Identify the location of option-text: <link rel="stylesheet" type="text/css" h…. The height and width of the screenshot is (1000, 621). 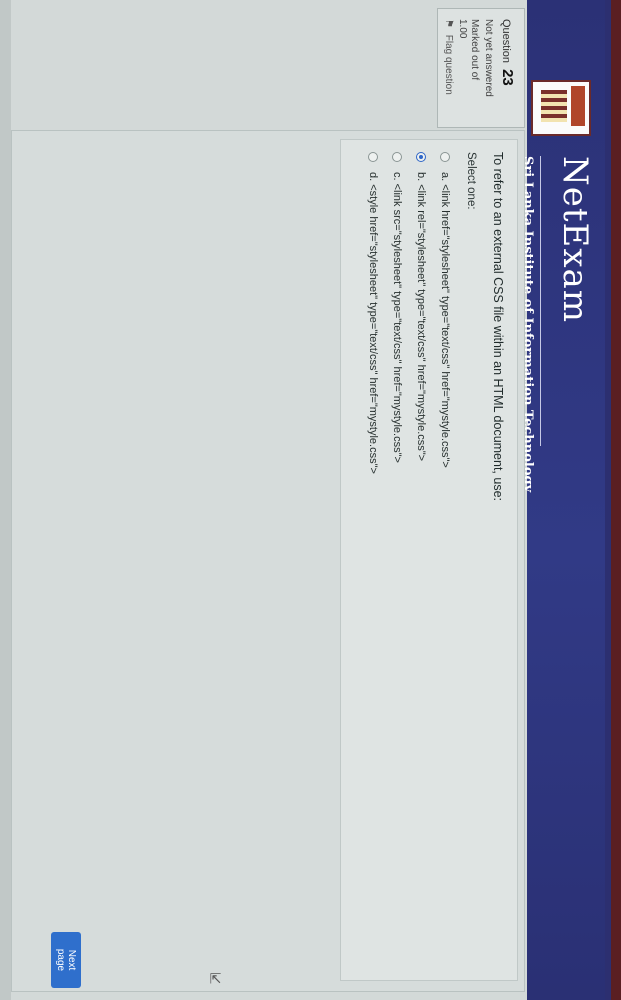
(421, 323).